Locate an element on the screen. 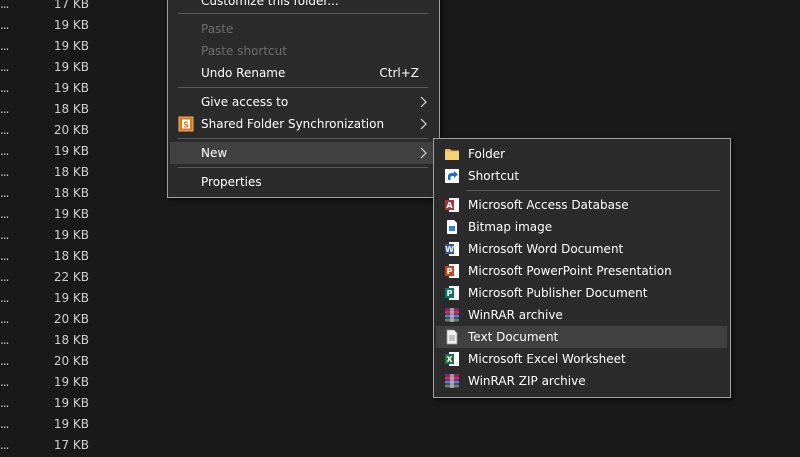 The width and height of the screenshot is (800, 457). file-size: 20 KB is located at coordinates (71, 361).